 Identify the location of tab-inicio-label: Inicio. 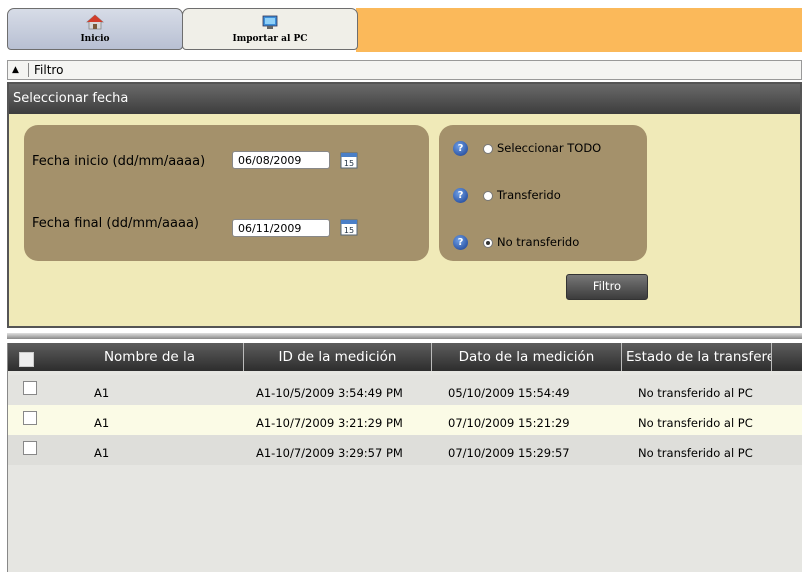
(95, 39).